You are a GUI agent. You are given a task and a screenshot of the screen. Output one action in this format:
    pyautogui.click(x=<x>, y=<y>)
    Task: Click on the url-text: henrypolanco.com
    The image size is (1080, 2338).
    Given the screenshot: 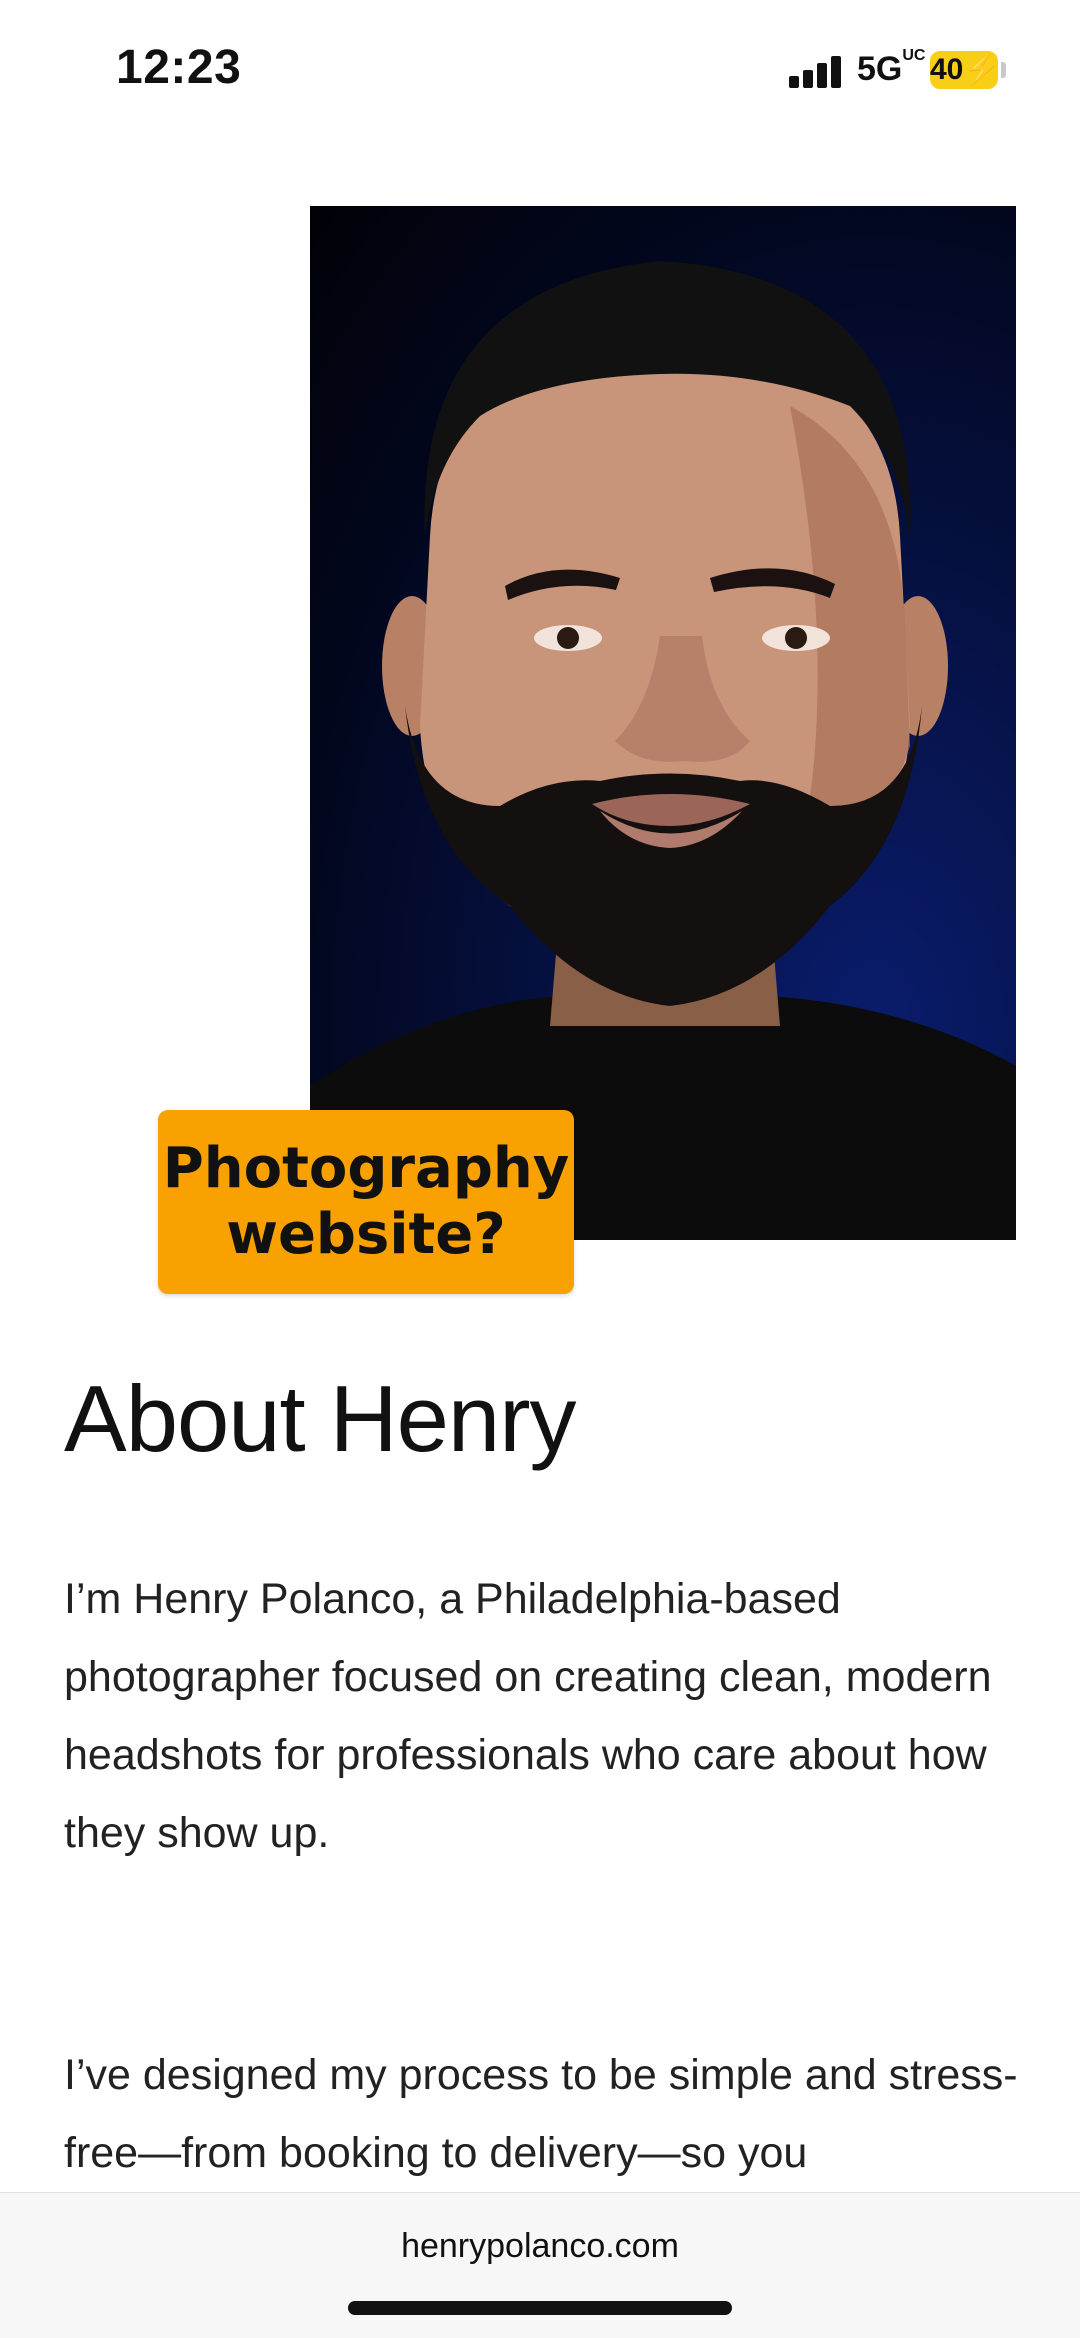 What is the action you would take?
    pyautogui.click(x=540, y=2246)
    